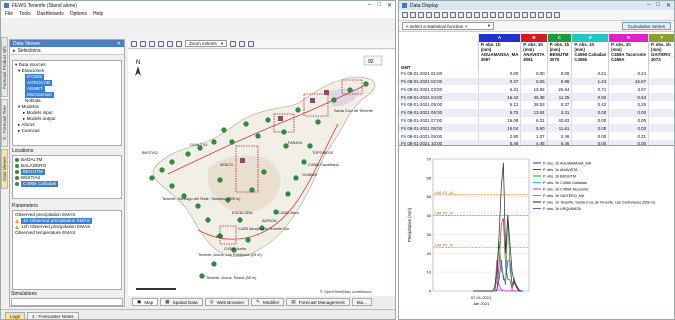  I want to click on last-page-icon, so click(557, 15).